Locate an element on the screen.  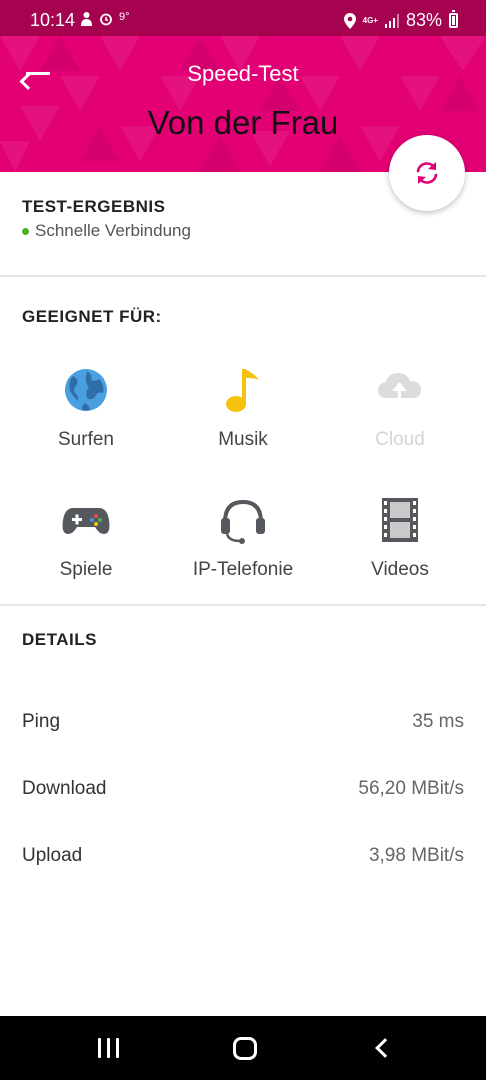
suitable-musik: Musik is located at coordinates (243, 408).